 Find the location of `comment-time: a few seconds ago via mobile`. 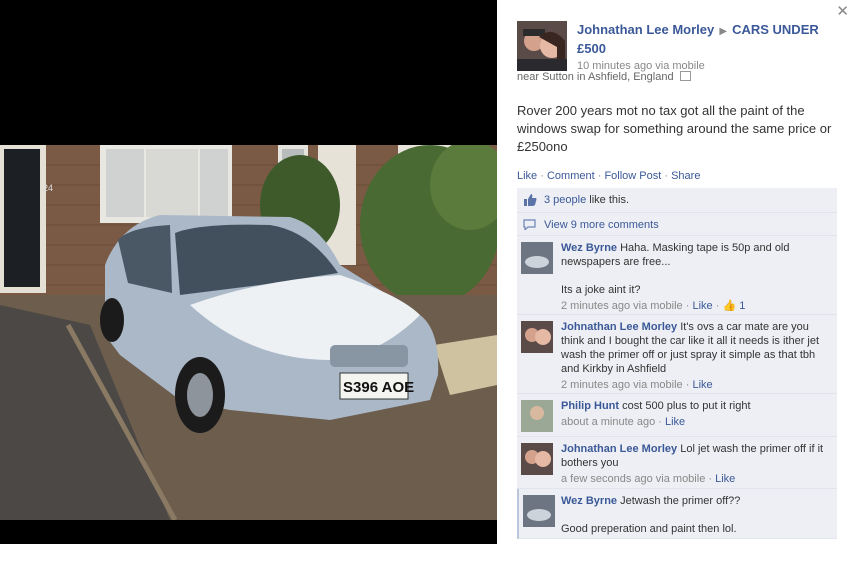

comment-time: a few seconds ago via mobile is located at coordinates (633, 479).